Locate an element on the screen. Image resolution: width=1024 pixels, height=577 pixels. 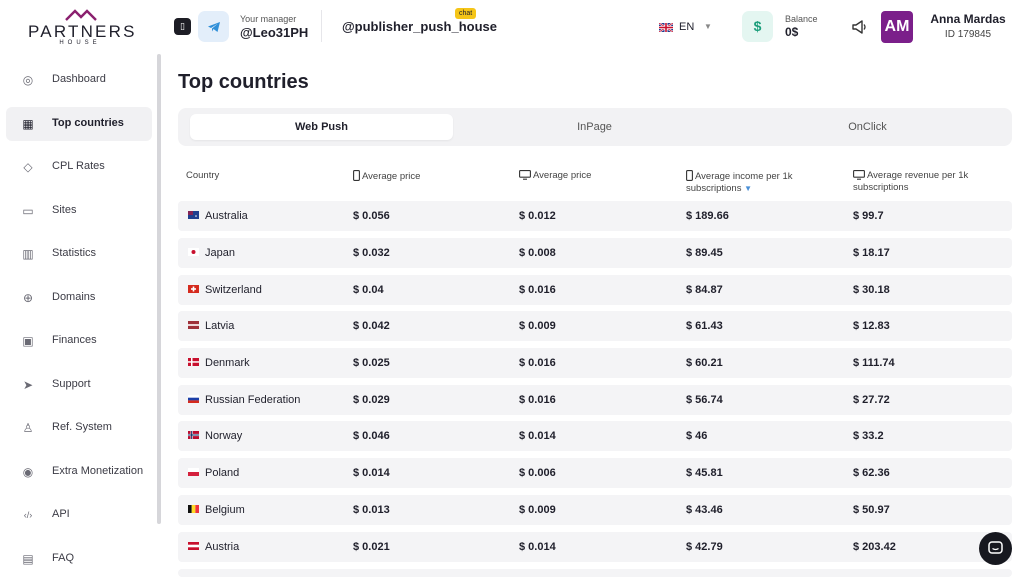
house-roof-icon is located at coordinates (81, 15).